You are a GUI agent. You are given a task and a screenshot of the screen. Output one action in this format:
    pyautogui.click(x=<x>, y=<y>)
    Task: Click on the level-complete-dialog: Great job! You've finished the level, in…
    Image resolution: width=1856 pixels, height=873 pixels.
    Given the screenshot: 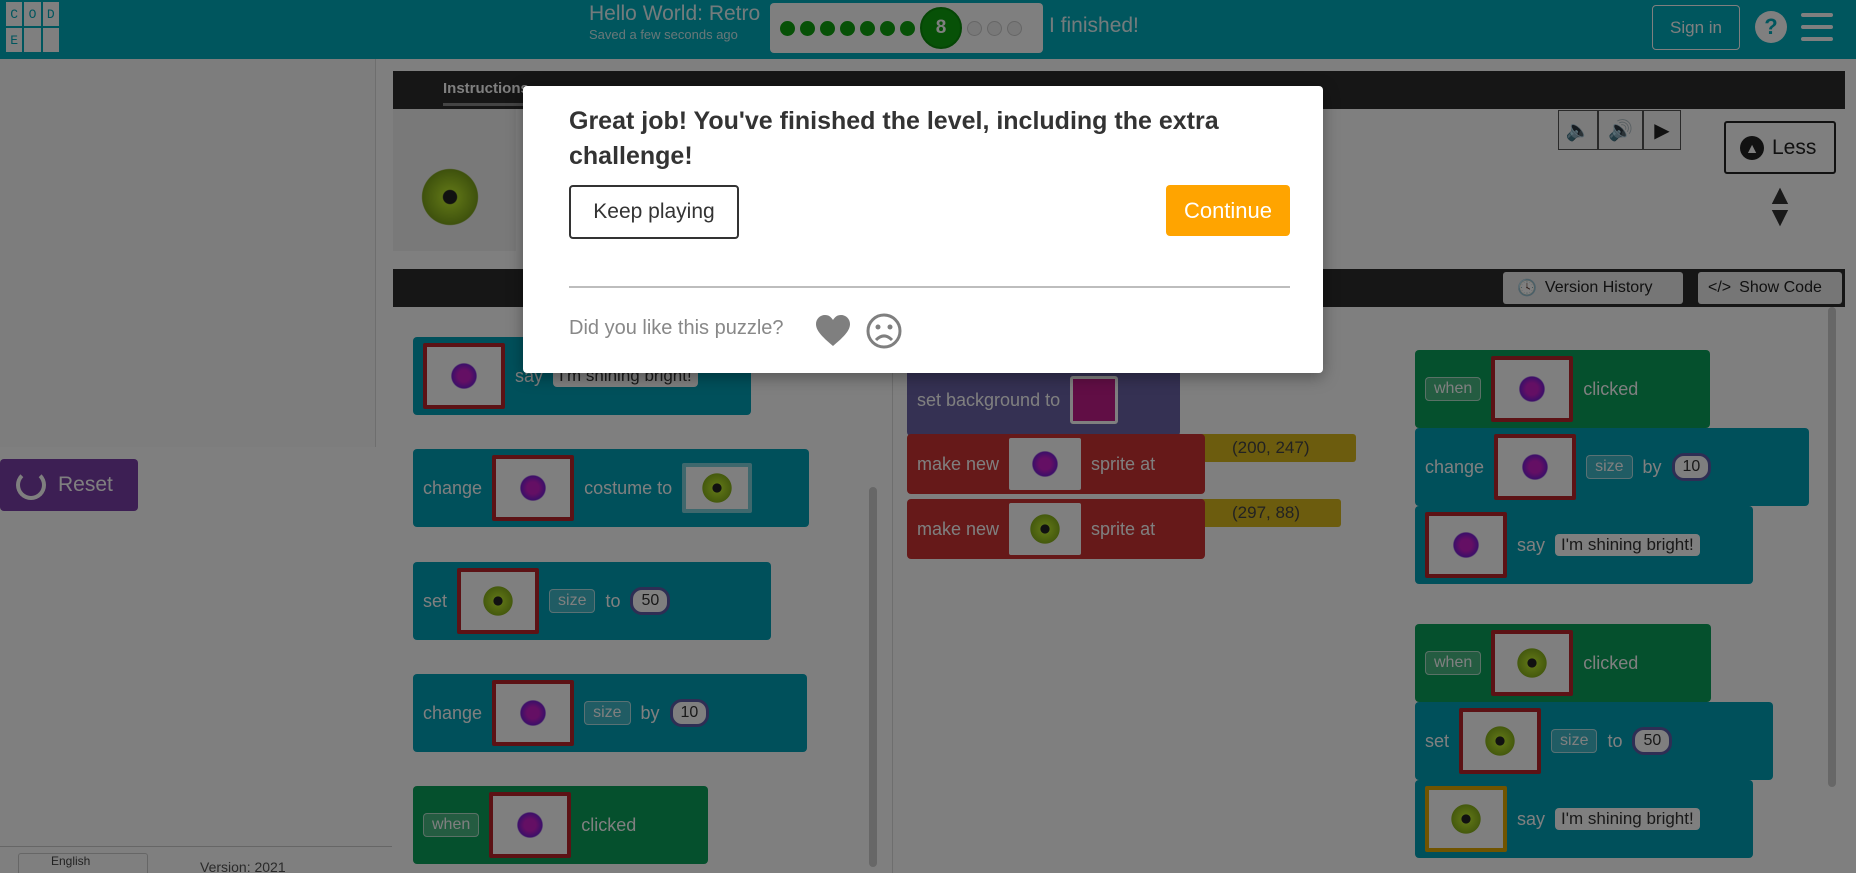 What is the action you would take?
    pyautogui.click(x=923, y=229)
    